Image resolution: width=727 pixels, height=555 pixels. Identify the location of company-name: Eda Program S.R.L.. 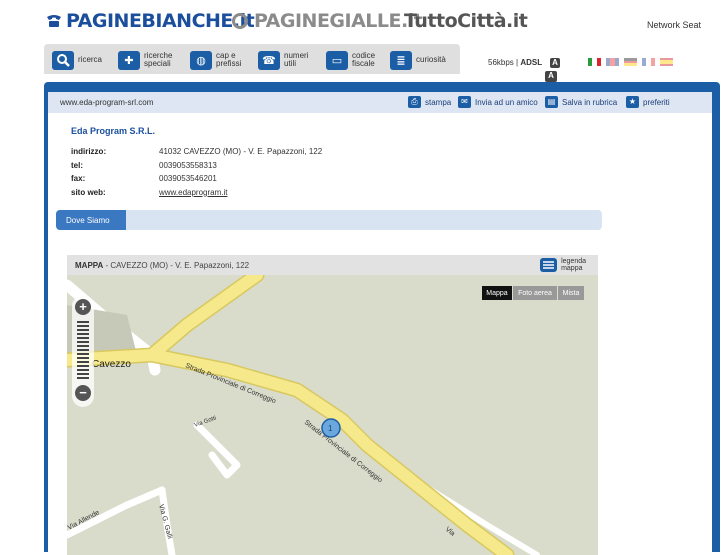
(113, 131).